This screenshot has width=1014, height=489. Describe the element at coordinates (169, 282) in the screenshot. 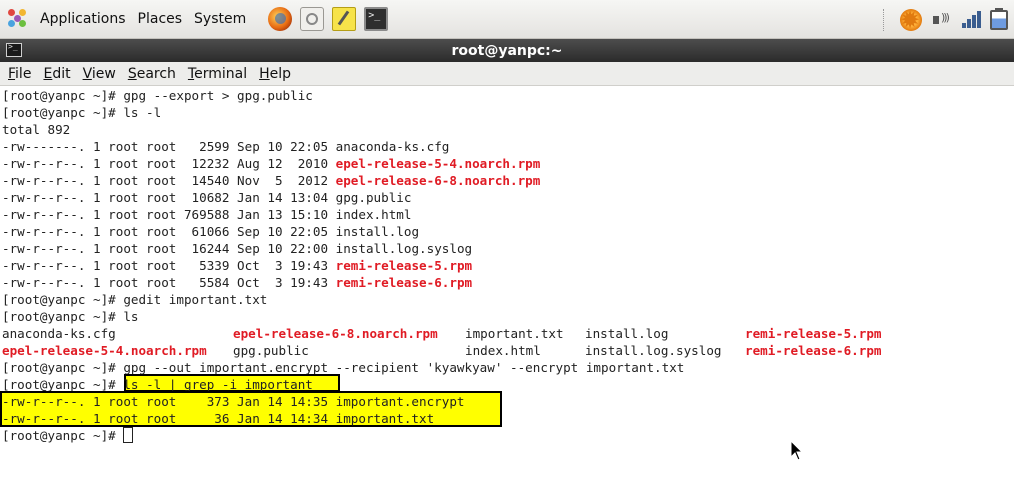

I see `file-meta: -rw-r--r--. 1 root root 5584 Oct 3 19:43` at that location.